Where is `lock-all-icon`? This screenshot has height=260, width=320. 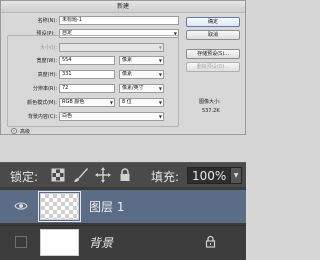 lock-all-icon is located at coordinates (125, 175).